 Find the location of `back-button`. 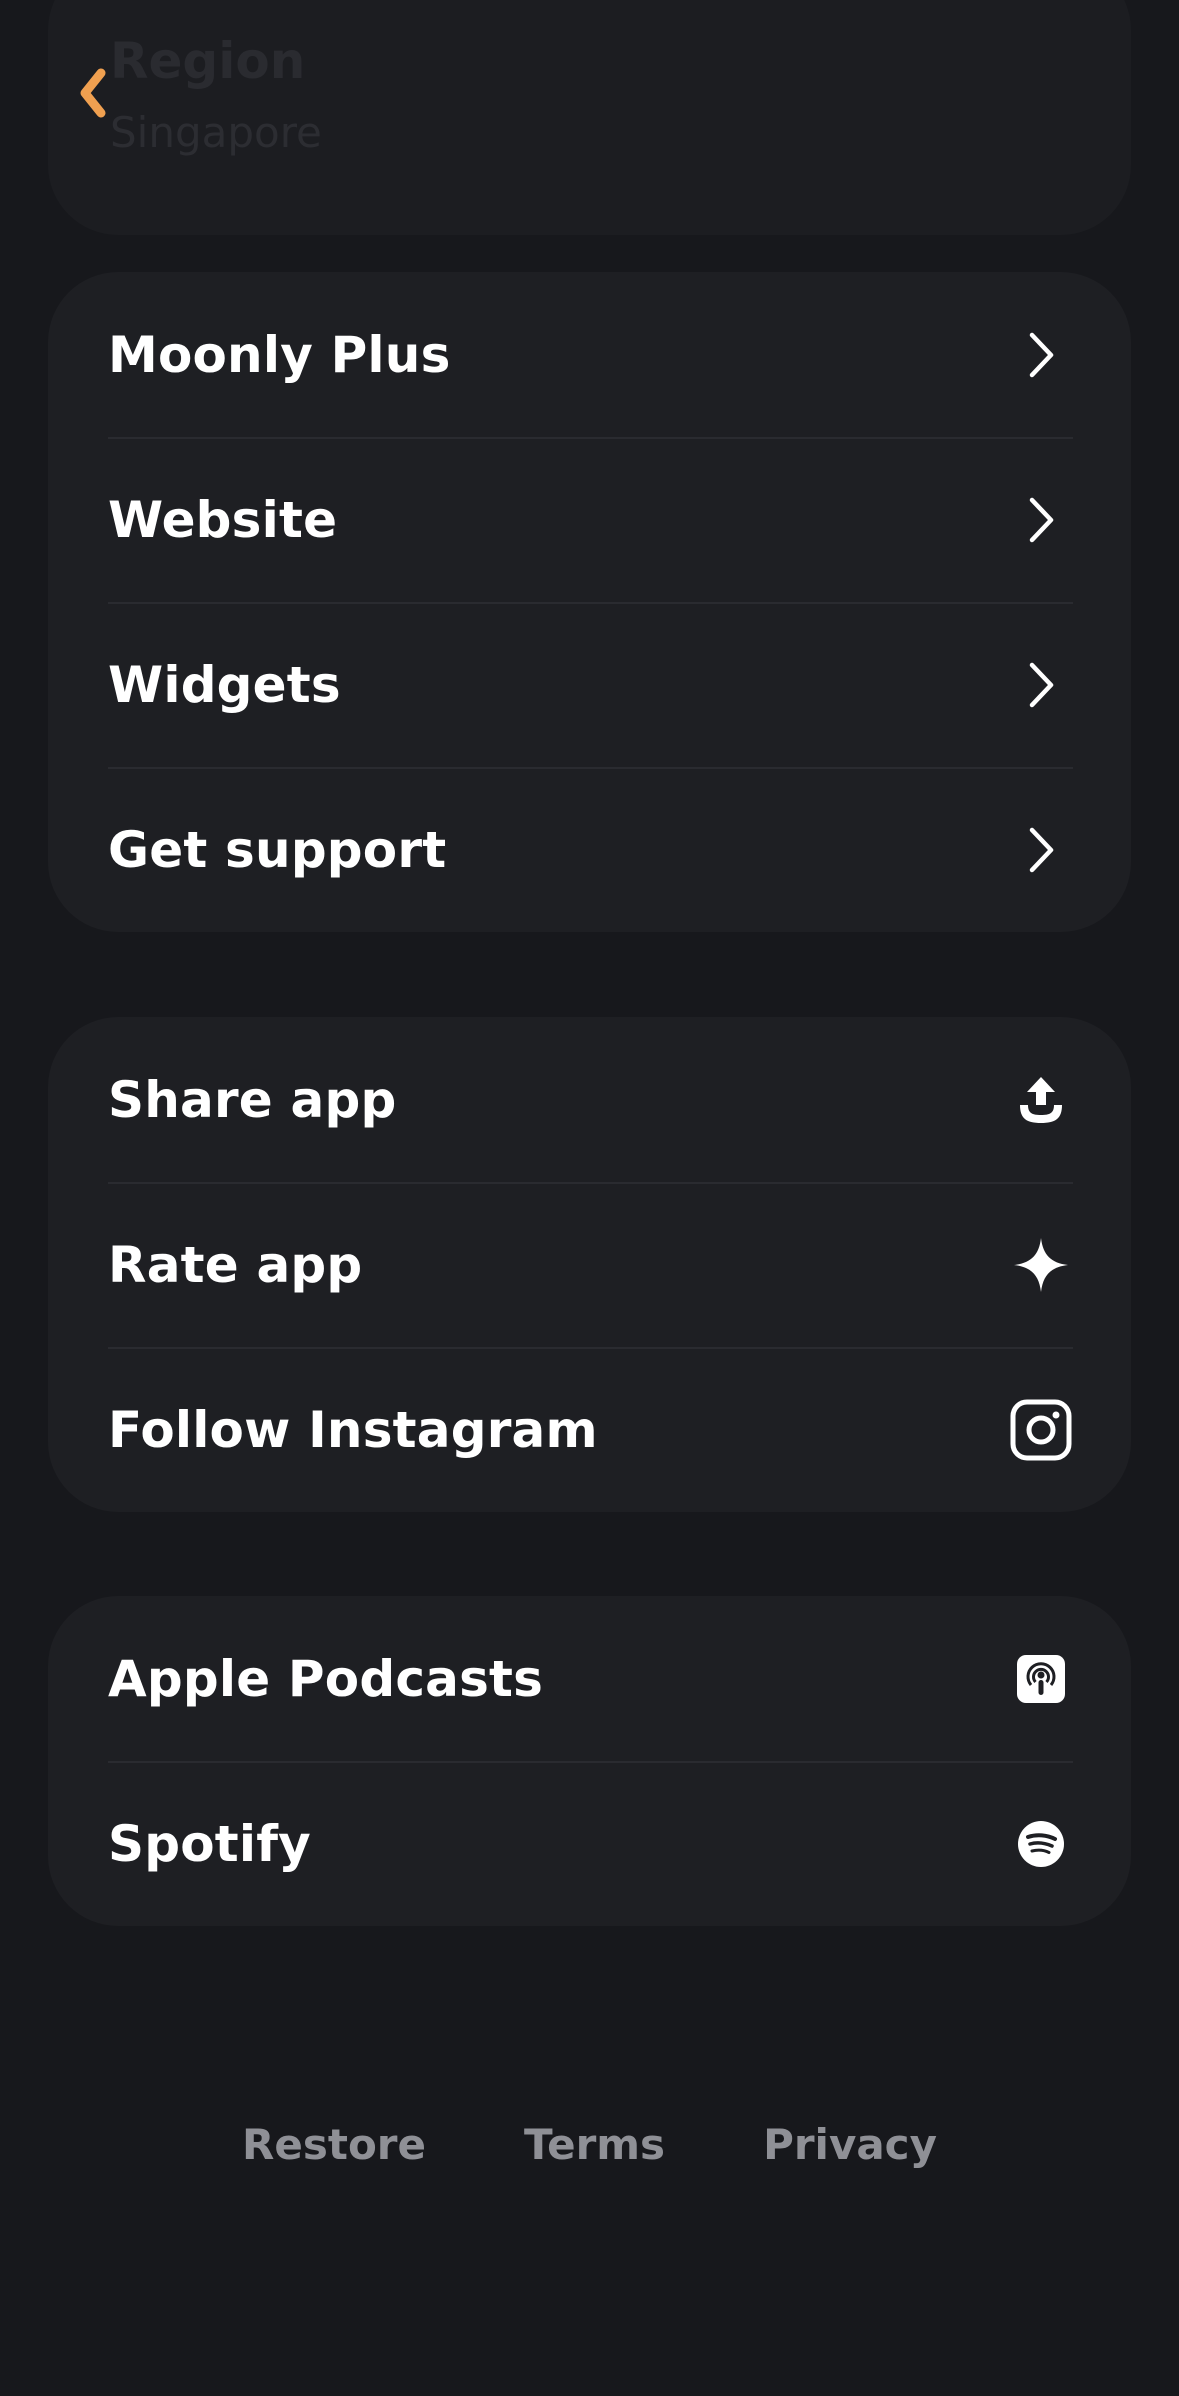

back-button is located at coordinates (93, 93).